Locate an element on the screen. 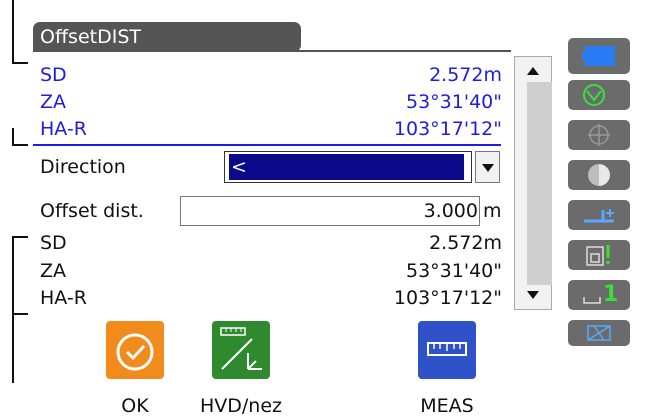  top-row-sd: SD 2.572m is located at coordinates (271, 75).